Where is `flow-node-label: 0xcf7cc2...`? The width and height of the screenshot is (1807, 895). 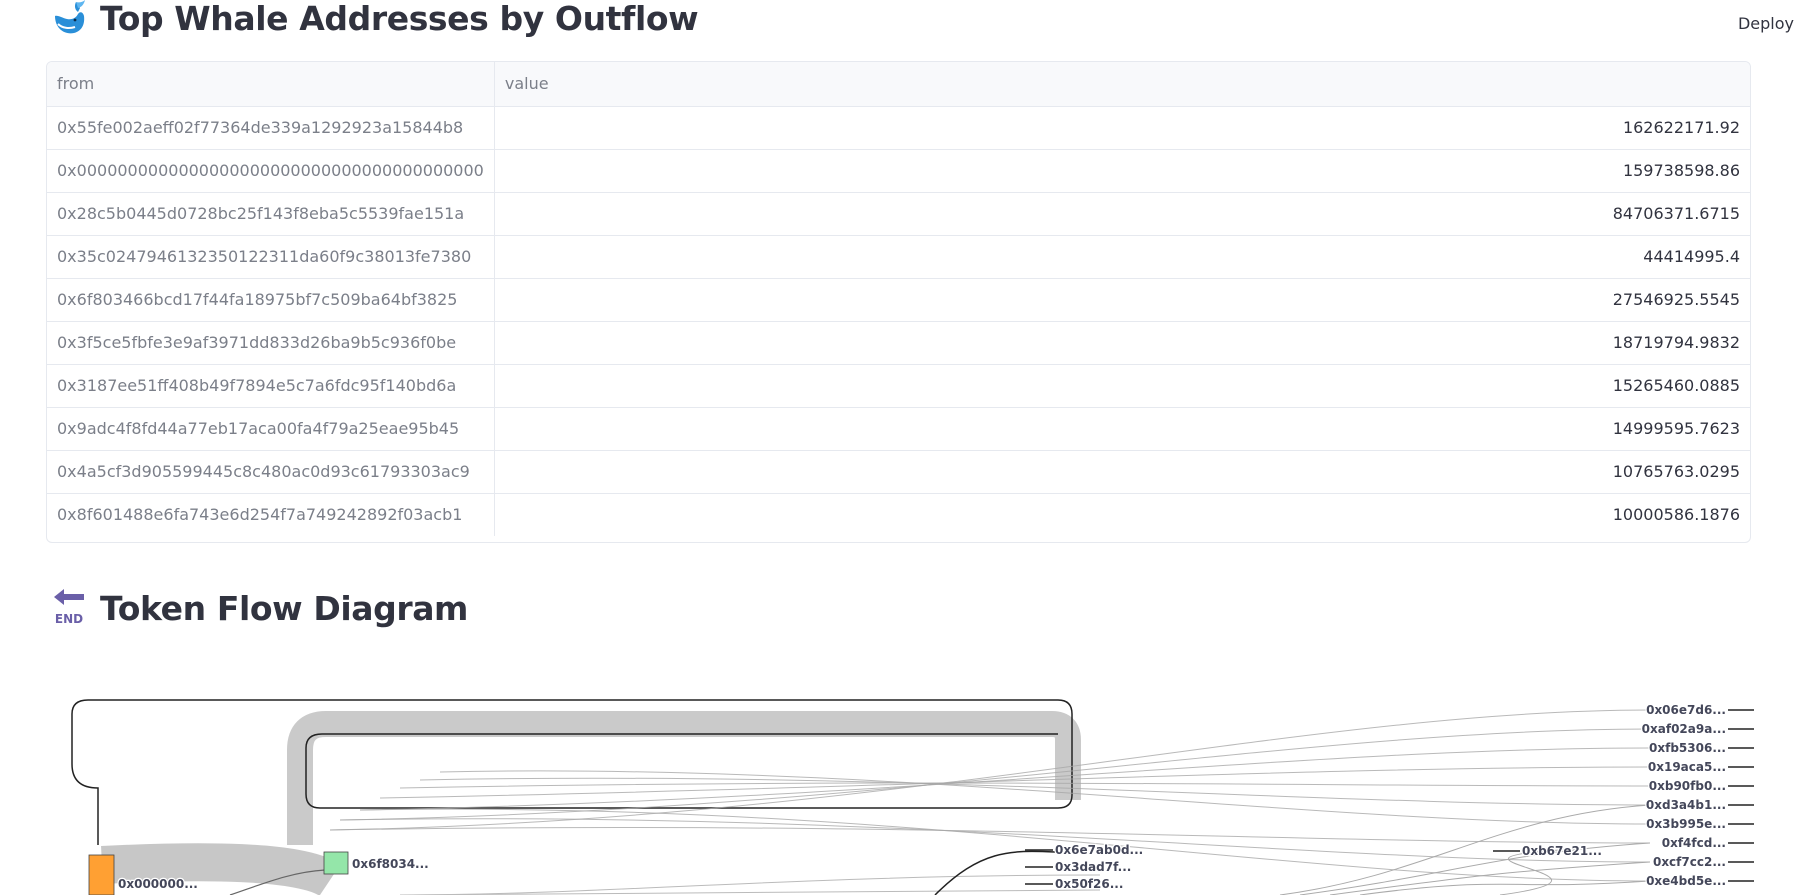 flow-node-label: 0xcf7cc2... is located at coordinates (1689, 862).